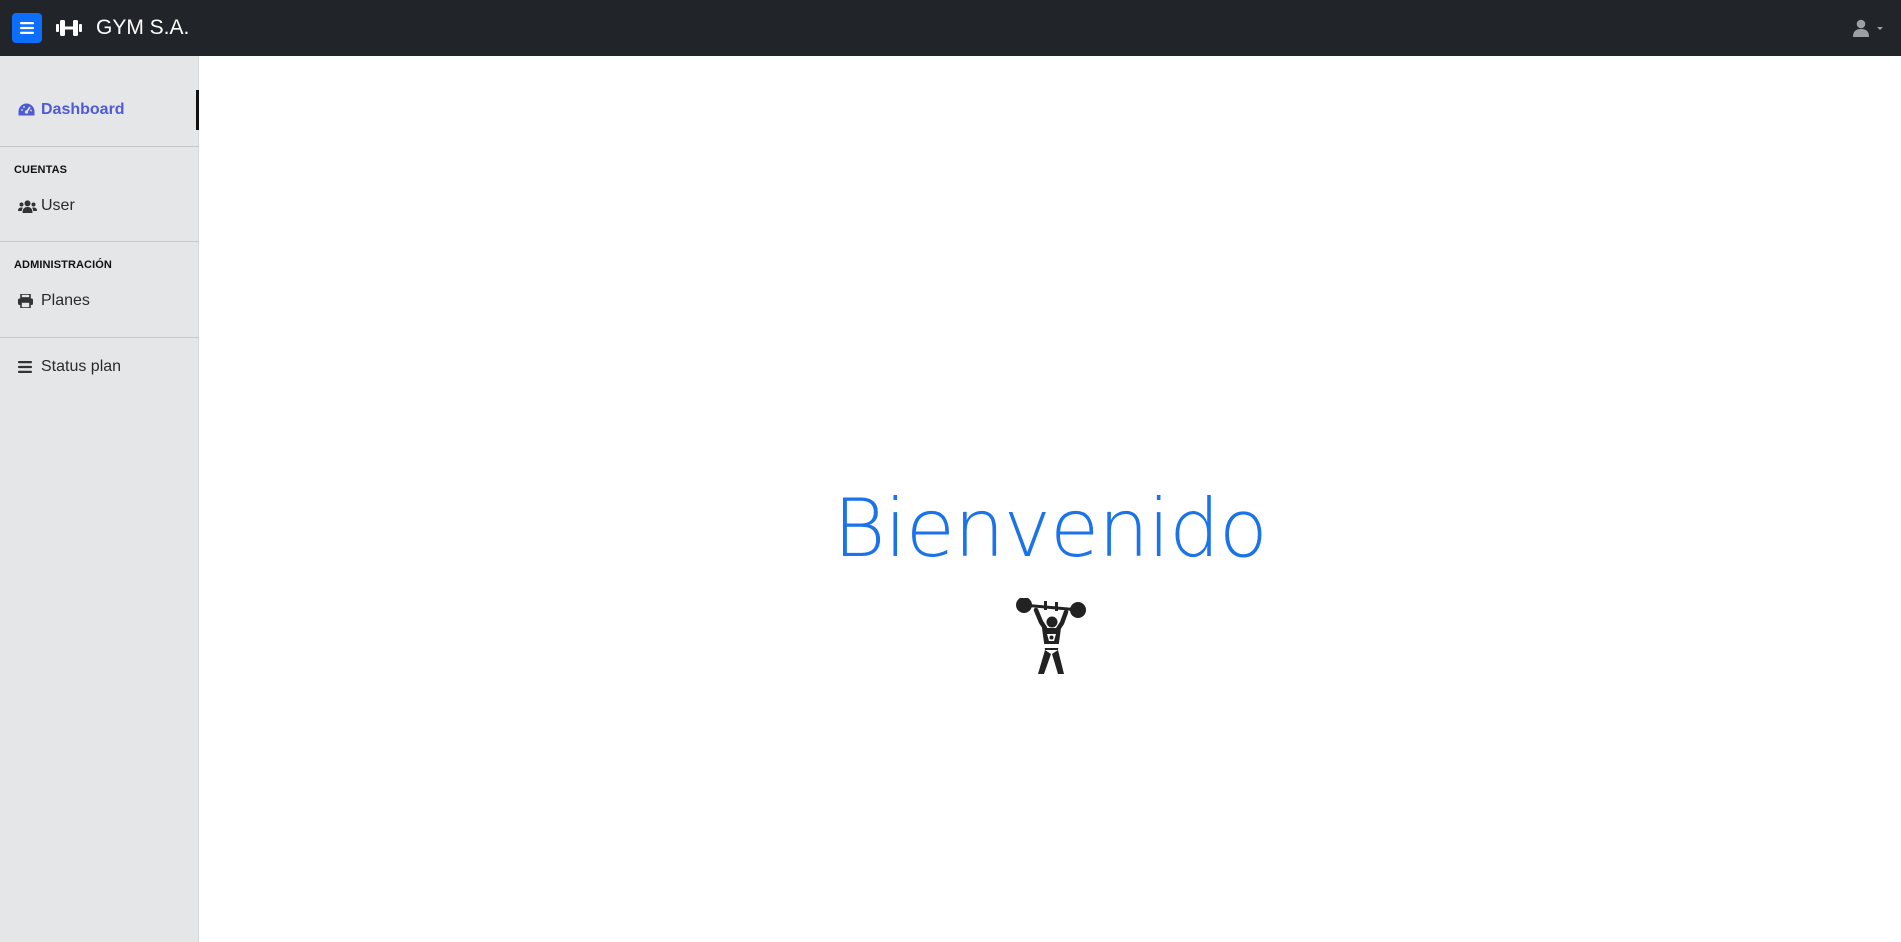  What do you see at coordinates (83, 109) in the screenshot?
I see `sidebar-item-label: Dashboard` at bounding box center [83, 109].